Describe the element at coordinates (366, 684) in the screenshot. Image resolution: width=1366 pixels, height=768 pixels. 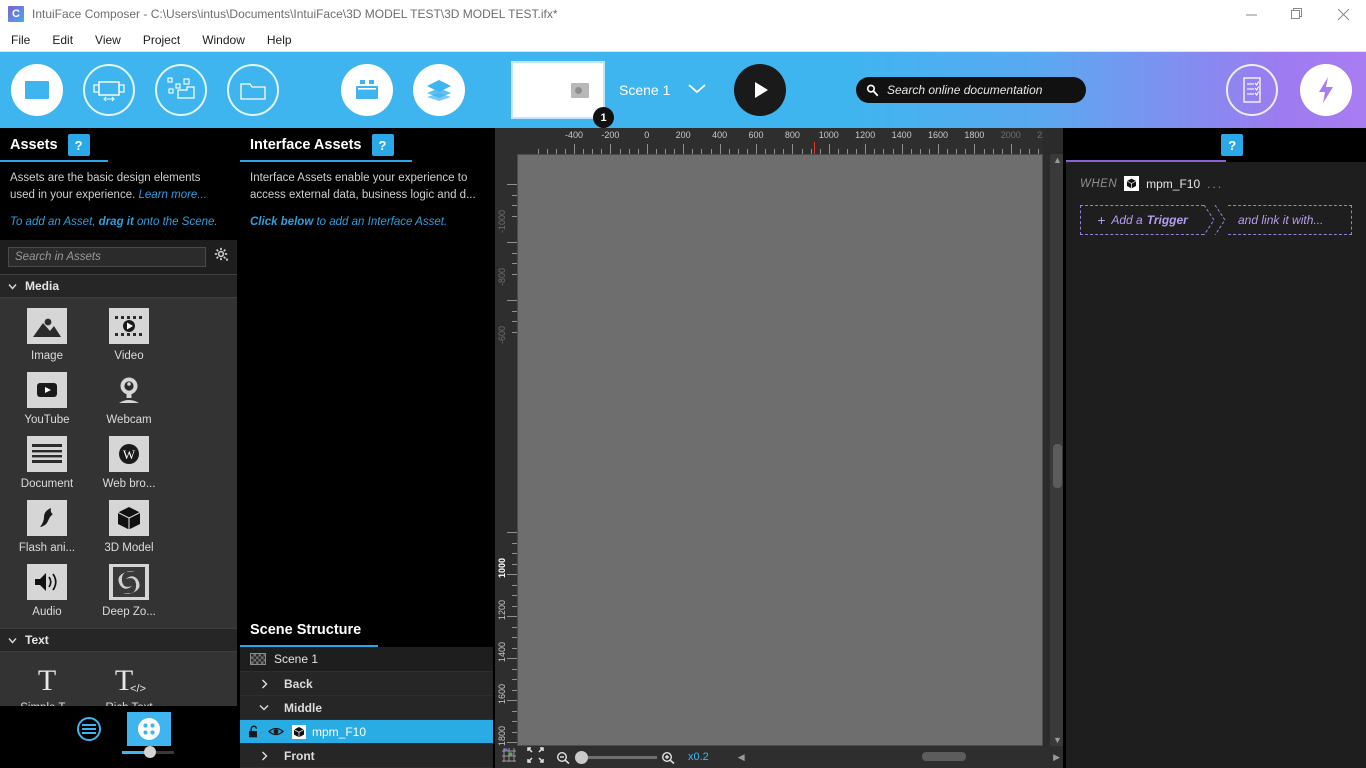
I see `scene-structure-row-back: Back` at that location.